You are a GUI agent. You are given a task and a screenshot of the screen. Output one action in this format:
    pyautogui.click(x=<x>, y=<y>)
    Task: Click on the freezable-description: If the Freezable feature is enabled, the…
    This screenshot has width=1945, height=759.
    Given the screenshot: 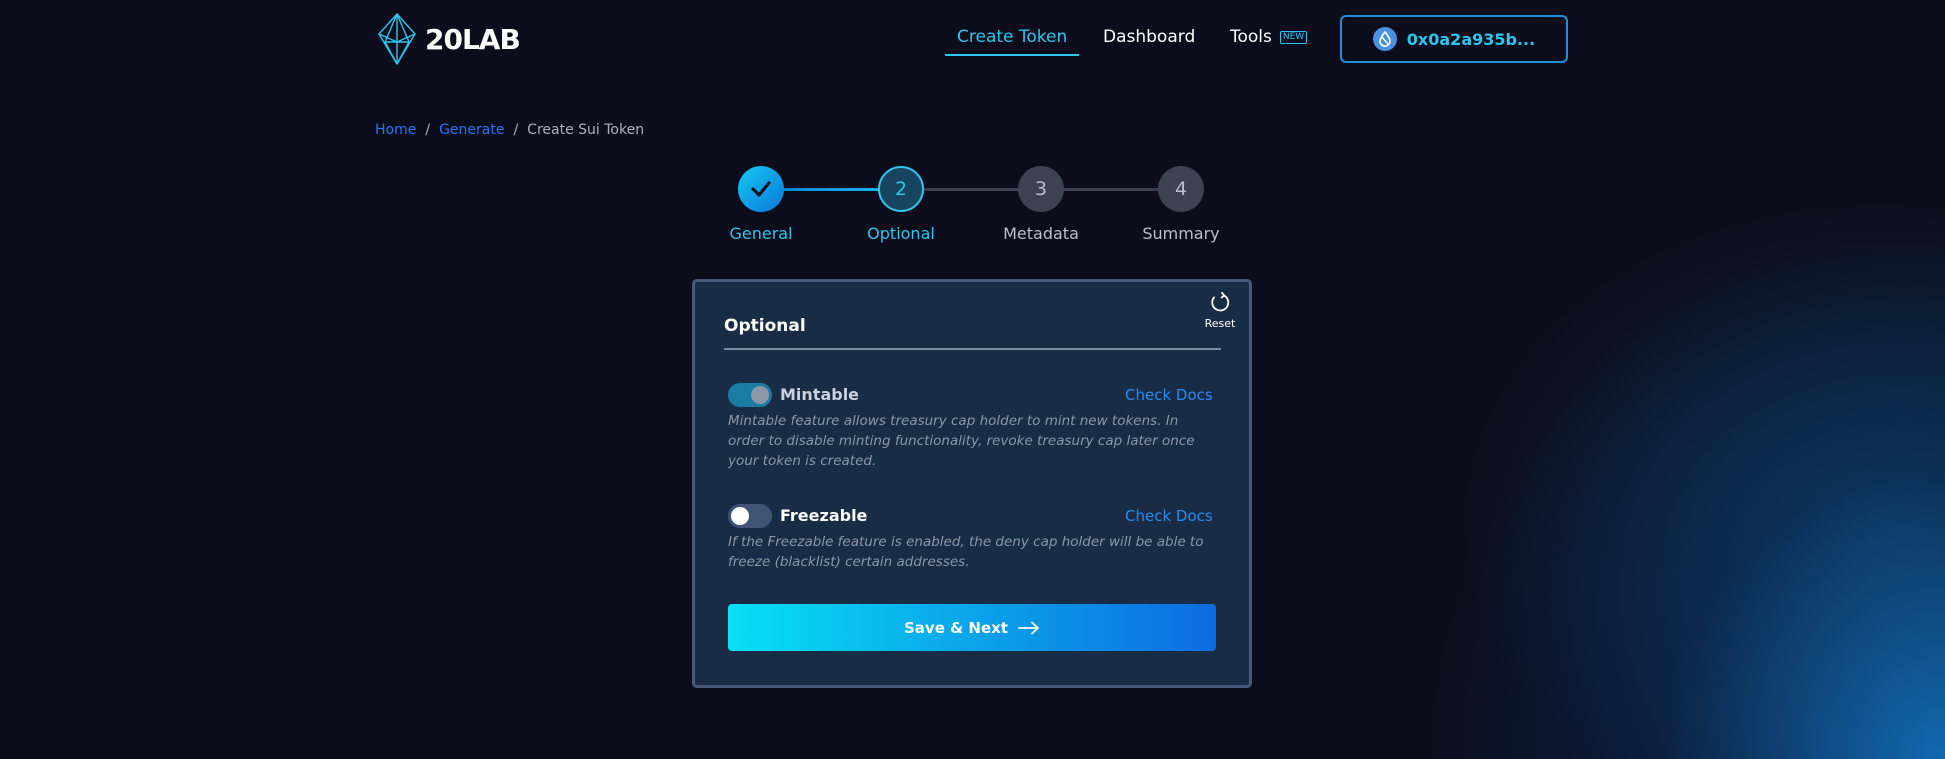 What is the action you would take?
    pyautogui.click(x=966, y=552)
    